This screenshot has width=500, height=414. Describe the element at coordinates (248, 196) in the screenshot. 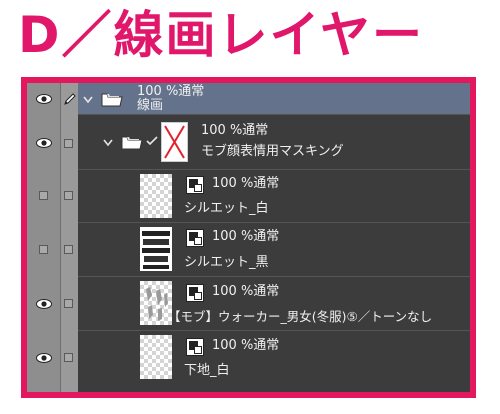

I see `layer-row-silhouette-white: 100 %通常 シルエット_白` at that location.